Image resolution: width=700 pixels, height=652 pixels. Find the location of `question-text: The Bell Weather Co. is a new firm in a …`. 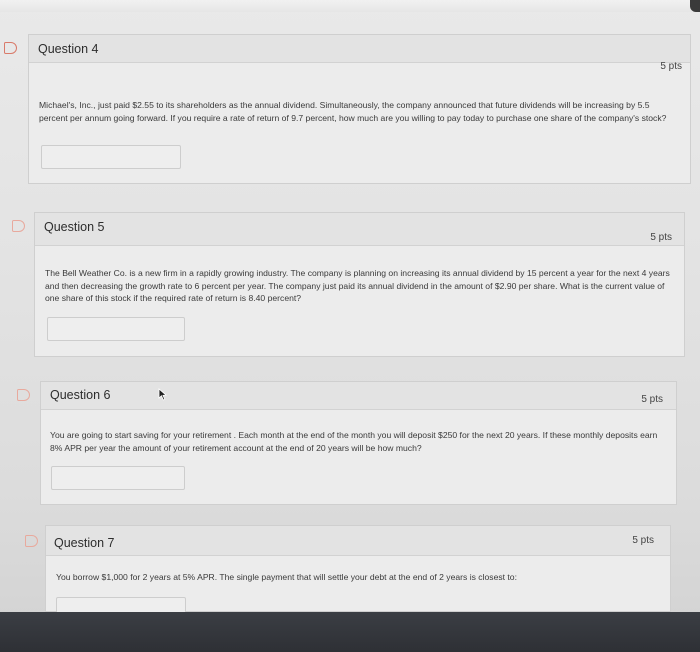

question-text: The Bell Weather Co. is a new firm in a … is located at coordinates (357, 286).